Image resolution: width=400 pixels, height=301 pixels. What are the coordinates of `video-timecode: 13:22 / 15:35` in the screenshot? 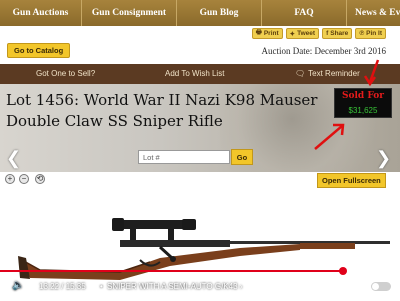 It's located at (62, 286).